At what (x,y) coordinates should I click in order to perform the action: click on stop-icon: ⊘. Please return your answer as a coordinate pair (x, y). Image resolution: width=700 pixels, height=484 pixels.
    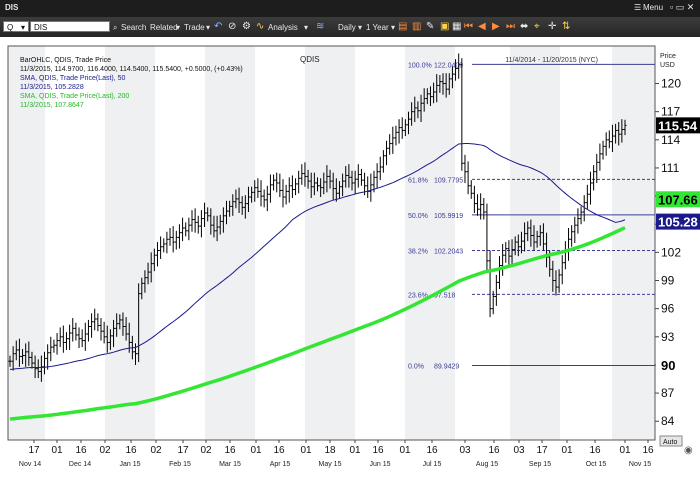
    Looking at the image, I should click on (232, 27).